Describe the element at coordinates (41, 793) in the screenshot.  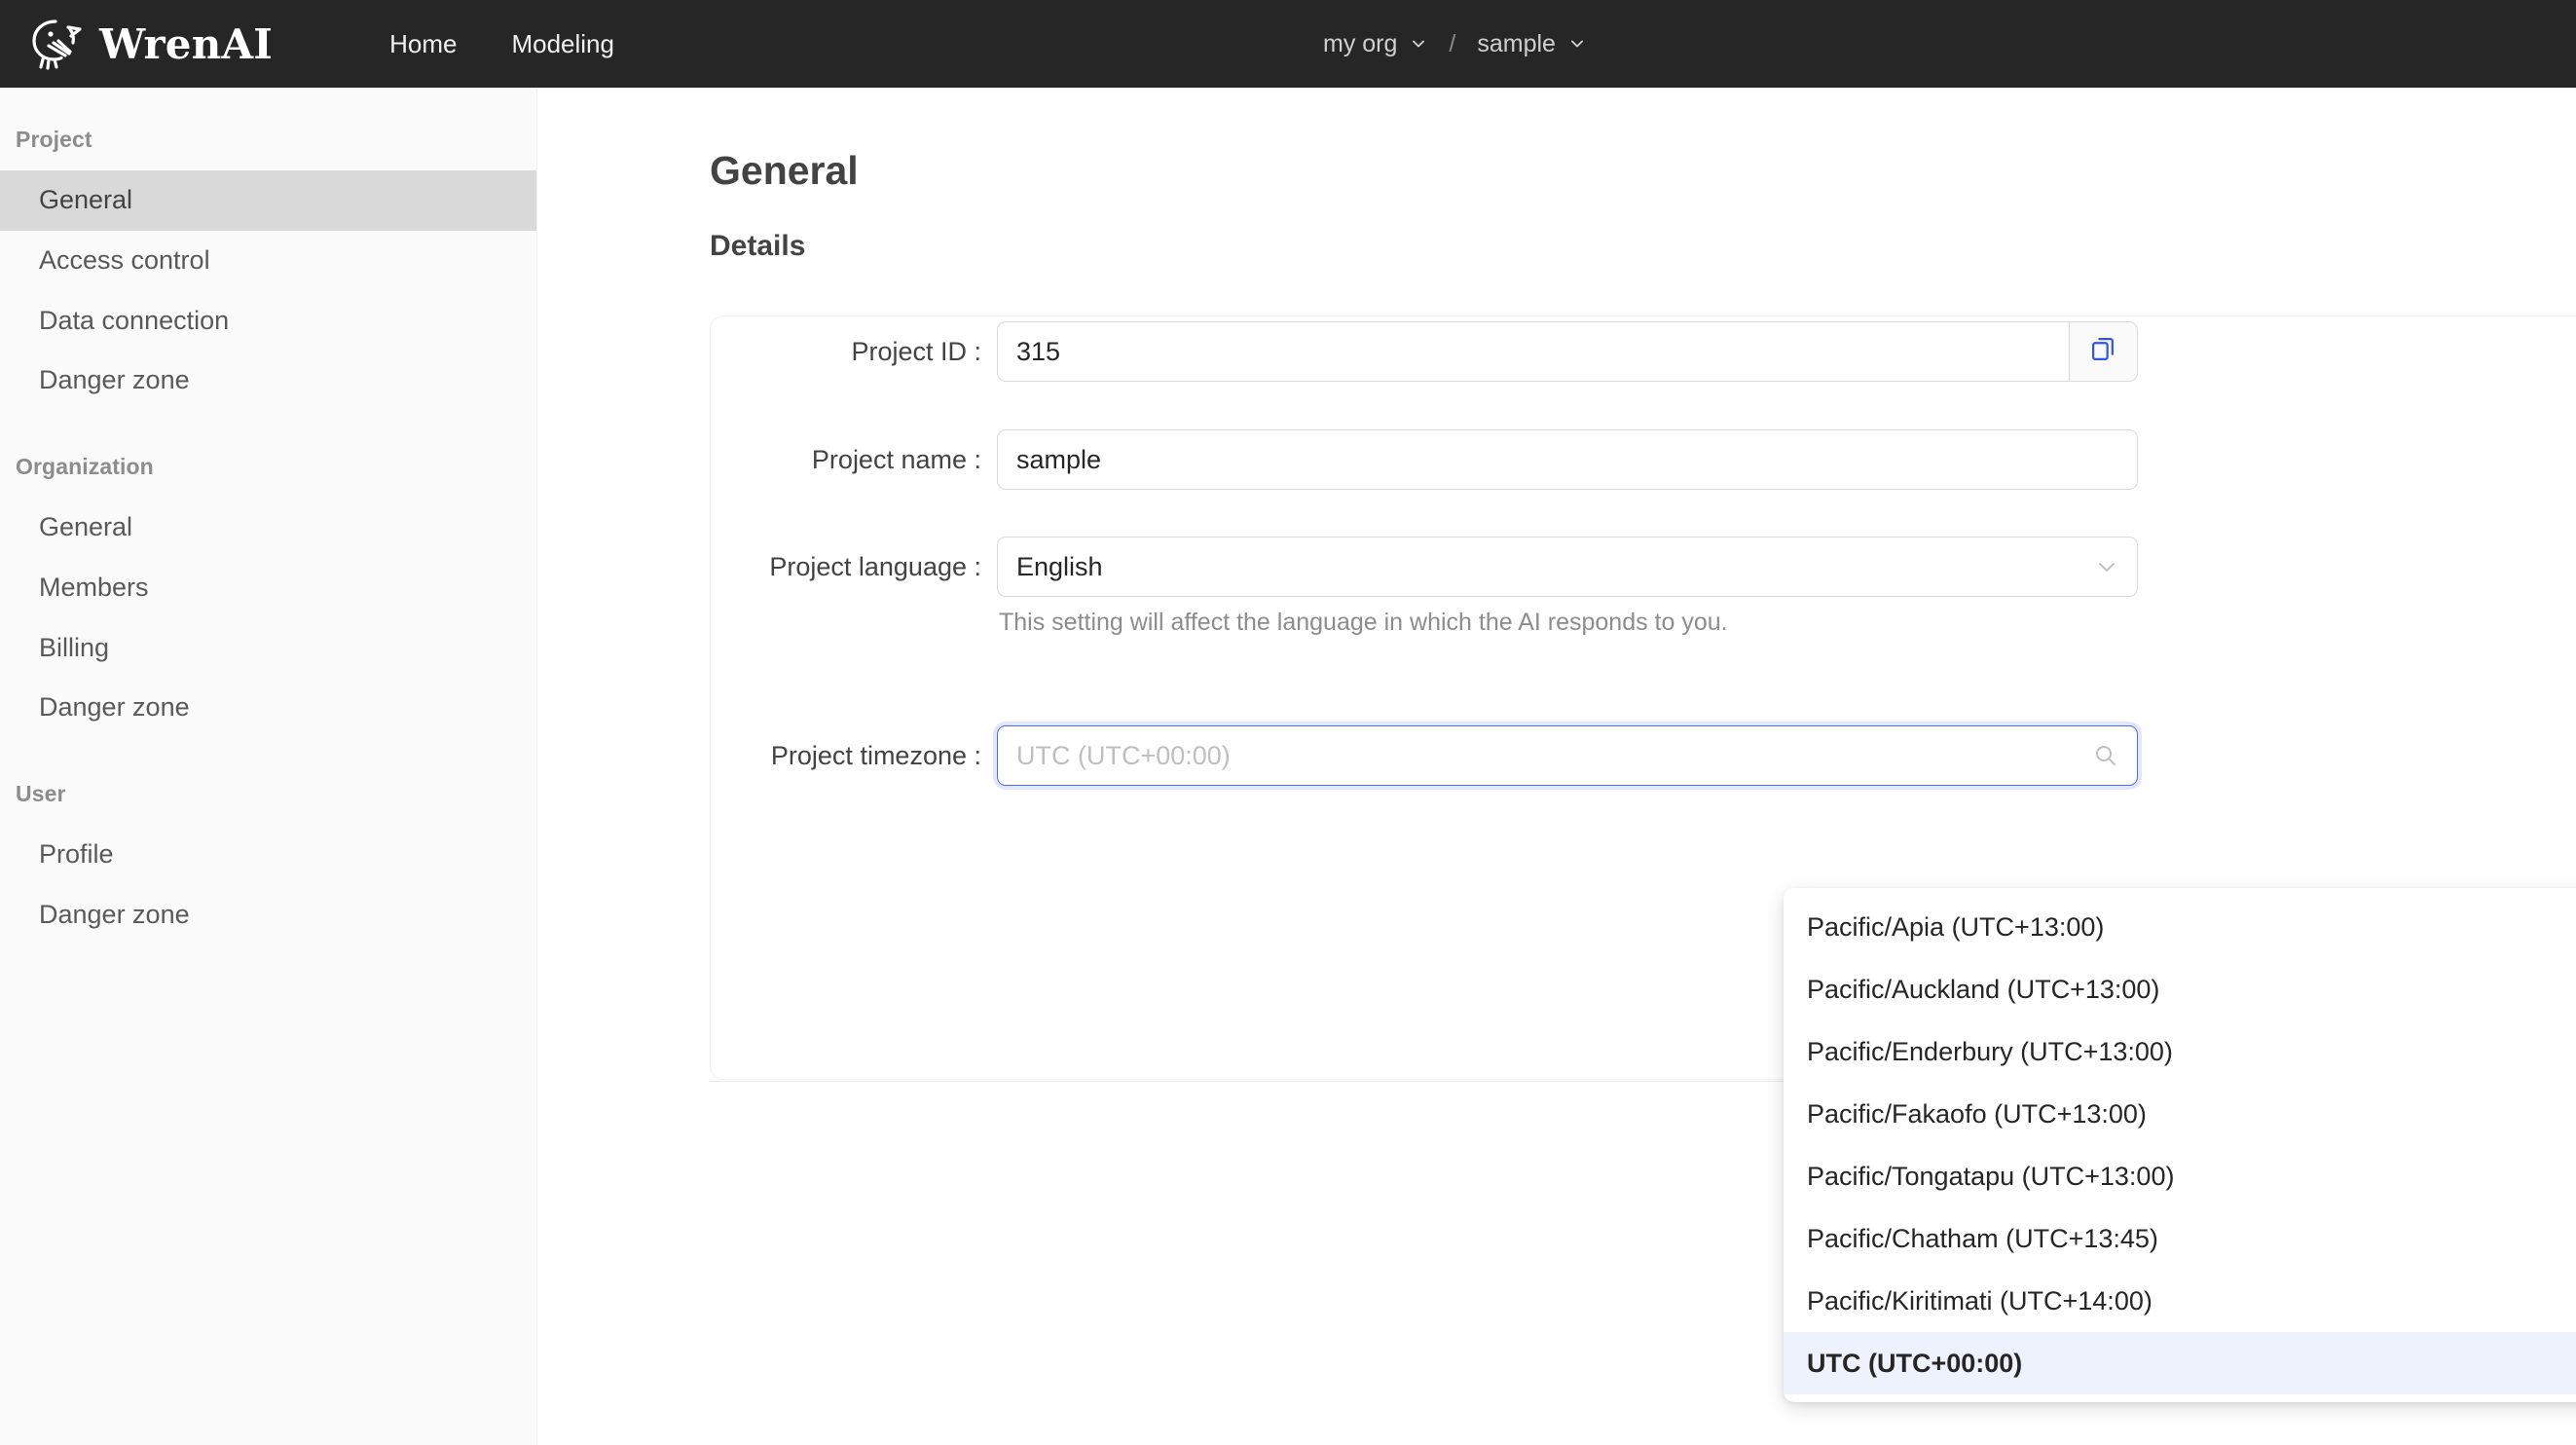
I see `sidebar-section-title-user: User` at that location.